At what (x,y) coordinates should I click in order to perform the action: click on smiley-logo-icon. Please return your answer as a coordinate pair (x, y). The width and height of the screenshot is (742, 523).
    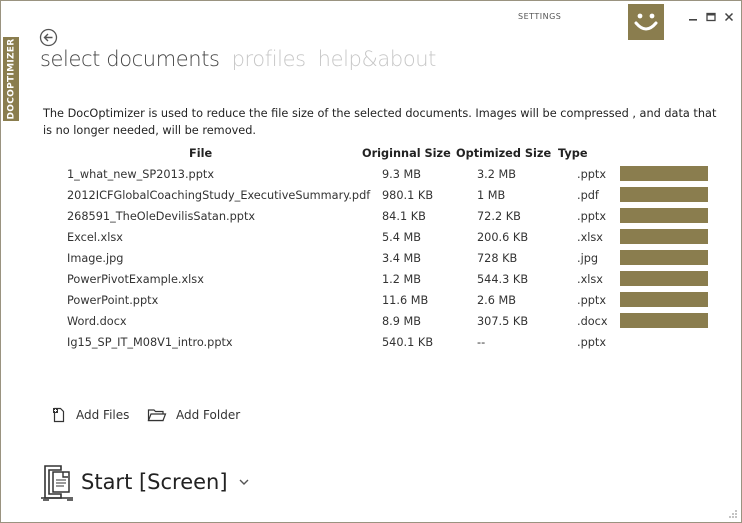
    Looking at the image, I should click on (646, 22).